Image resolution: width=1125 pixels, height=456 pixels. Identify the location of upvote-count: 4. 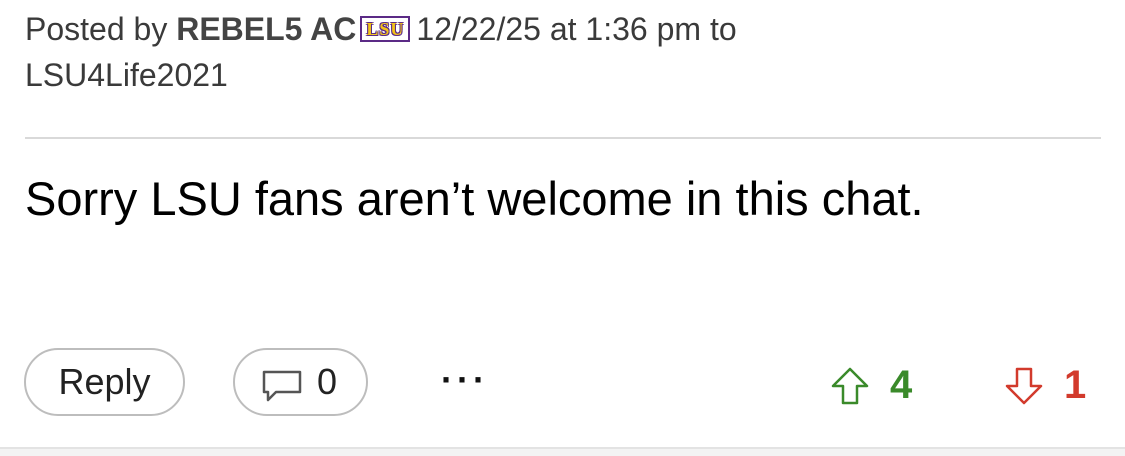
(901, 385).